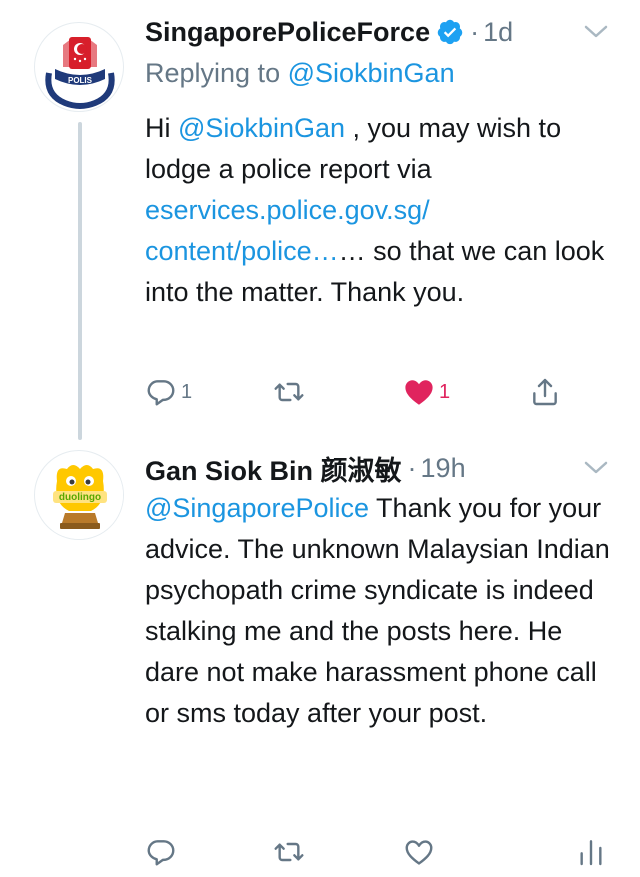  I want to click on tweet-header: SingaporePoliceForce · 1d, so click(377, 32).